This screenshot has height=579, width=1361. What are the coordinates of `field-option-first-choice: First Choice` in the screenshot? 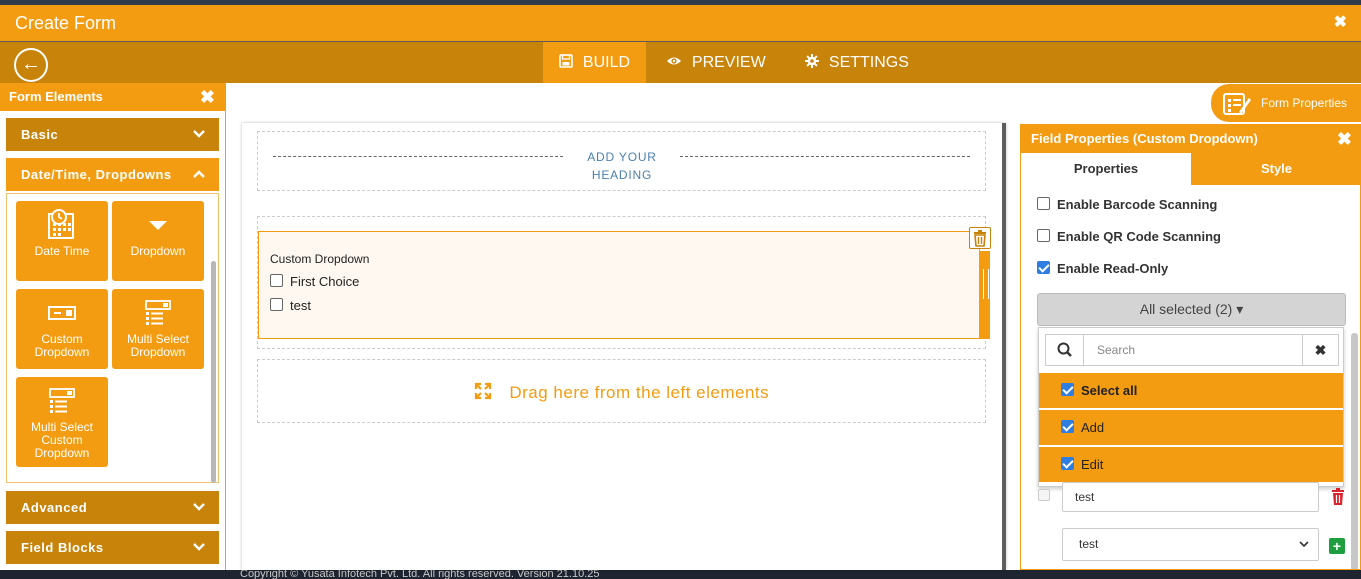 It's located at (314, 281).